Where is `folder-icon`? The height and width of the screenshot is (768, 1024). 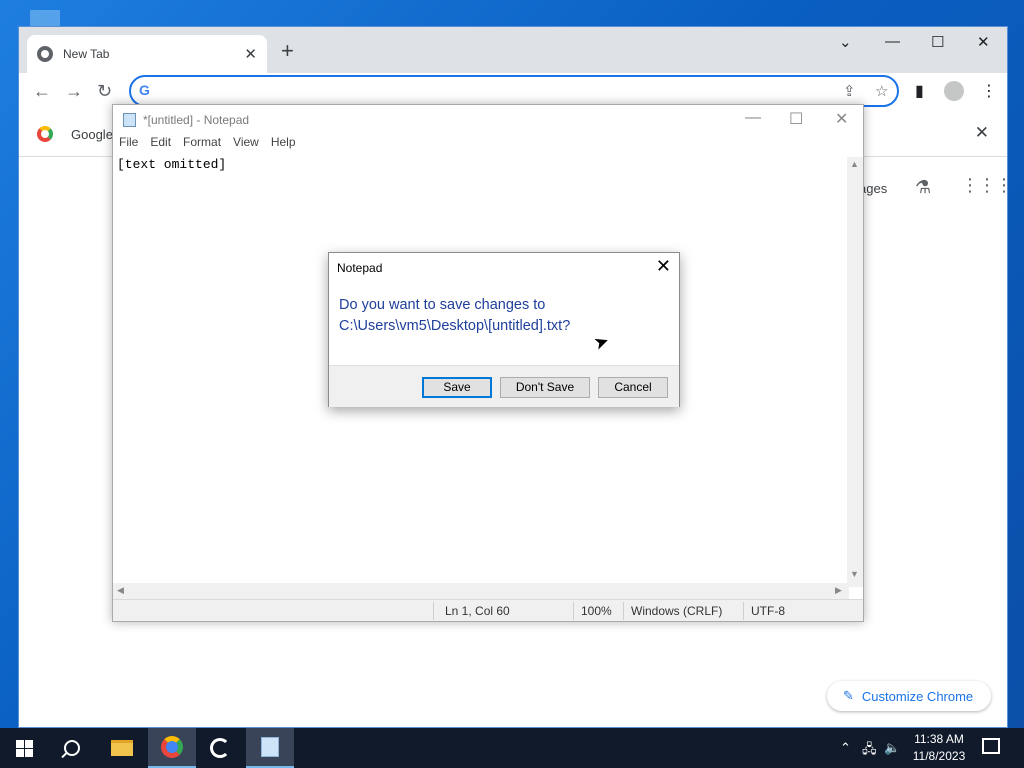
folder-icon is located at coordinates (122, 748).